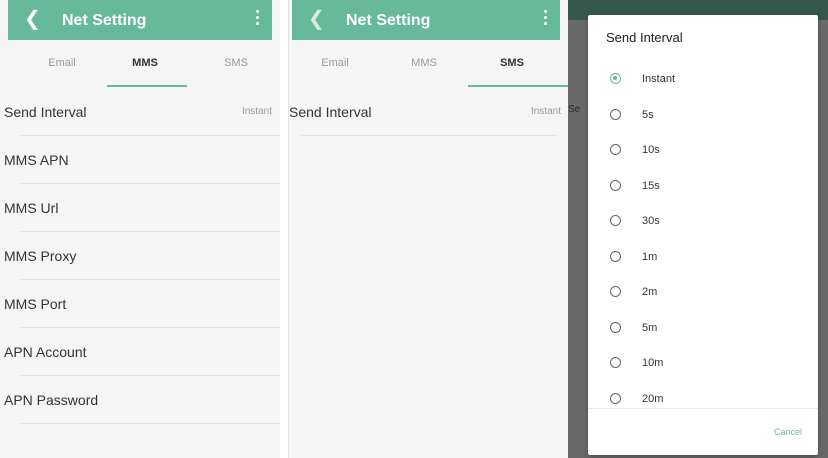 The height and width of the screenshot is (458, 828). Describe the element at coordinates (40, 256) in the screenshot. I see `row-label: MMS Proxy` at that location.